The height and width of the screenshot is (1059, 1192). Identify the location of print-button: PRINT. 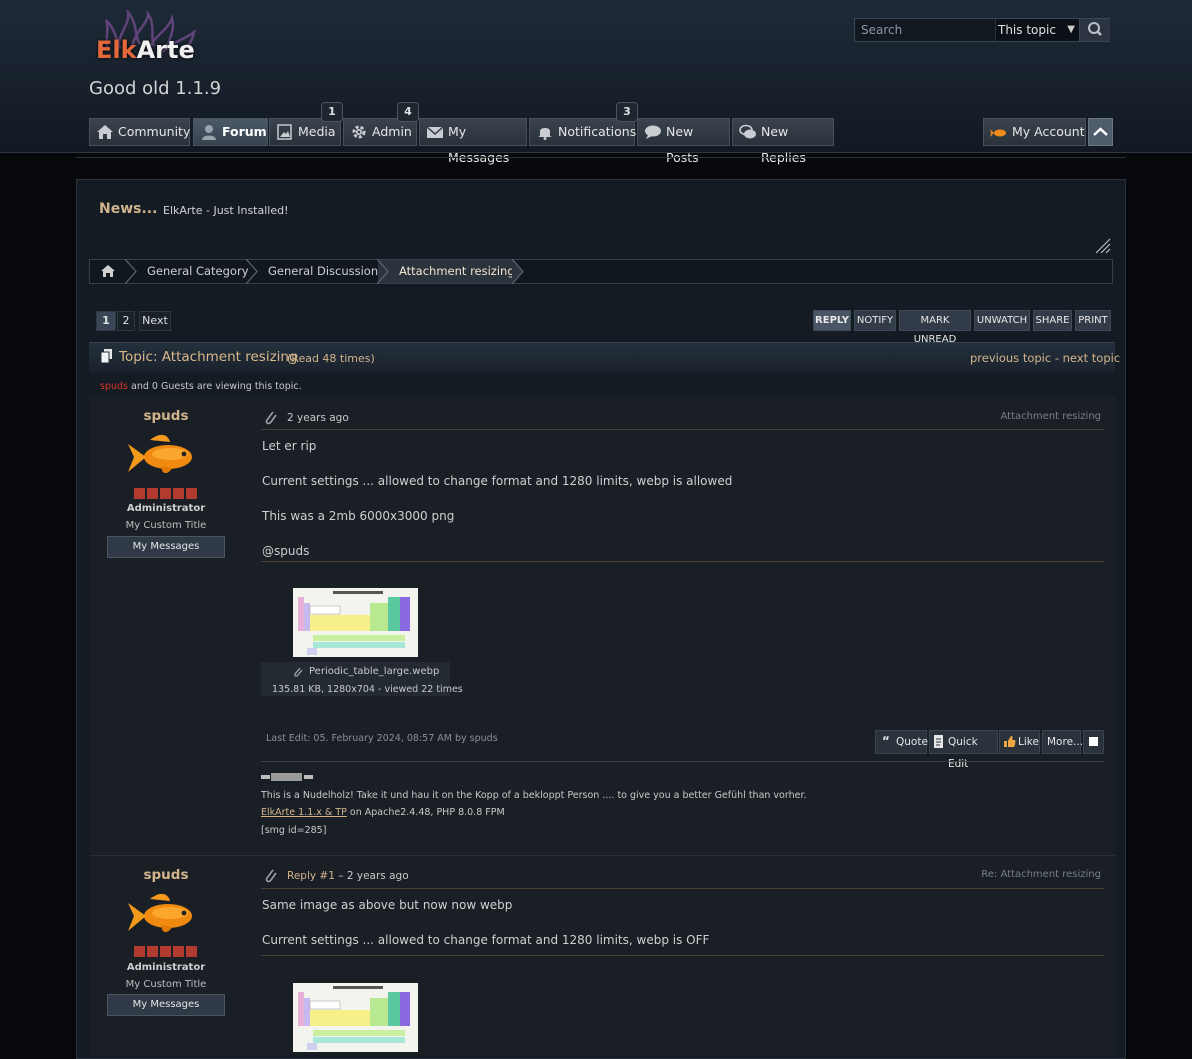
(1093, 320).